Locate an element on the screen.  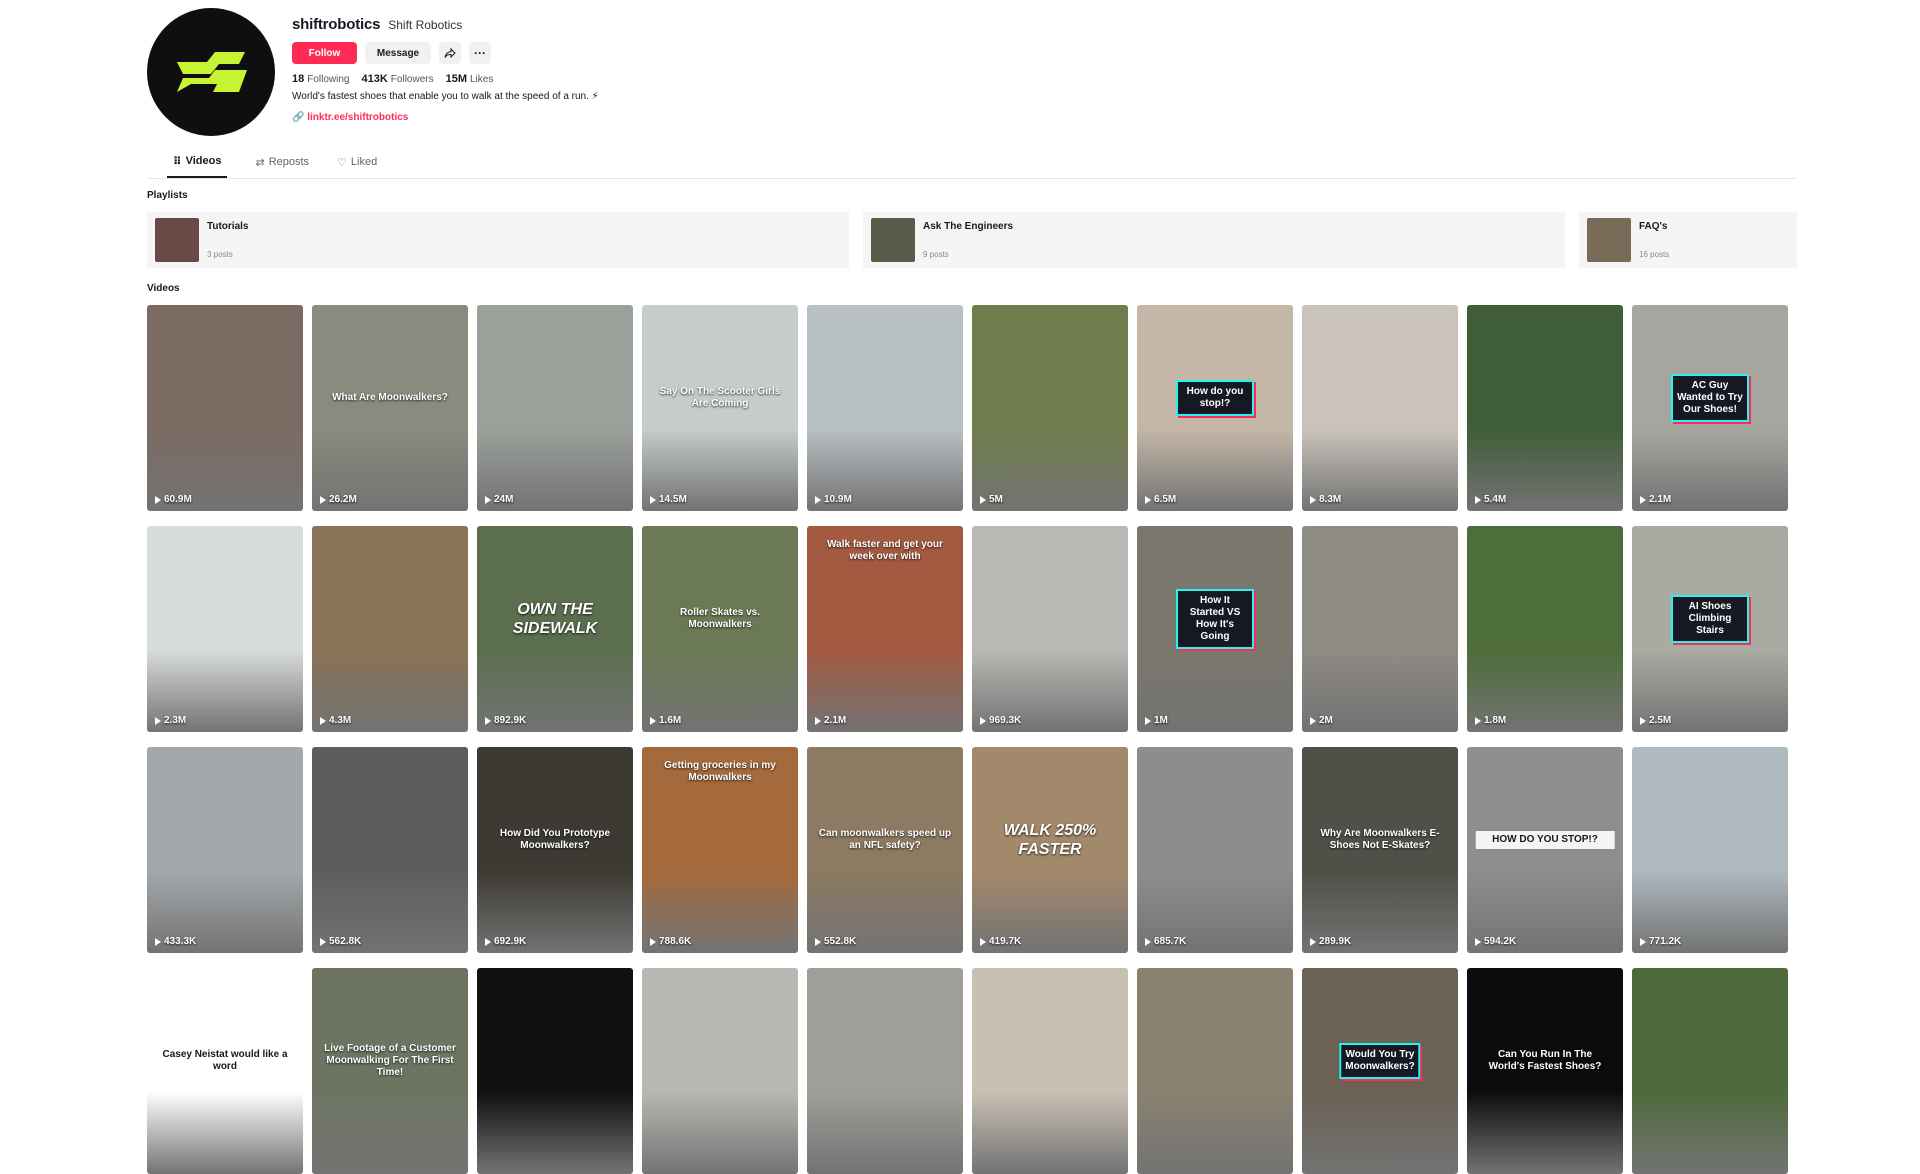
video-thumbnail: 4.3M is located at coordinates (390, 629).